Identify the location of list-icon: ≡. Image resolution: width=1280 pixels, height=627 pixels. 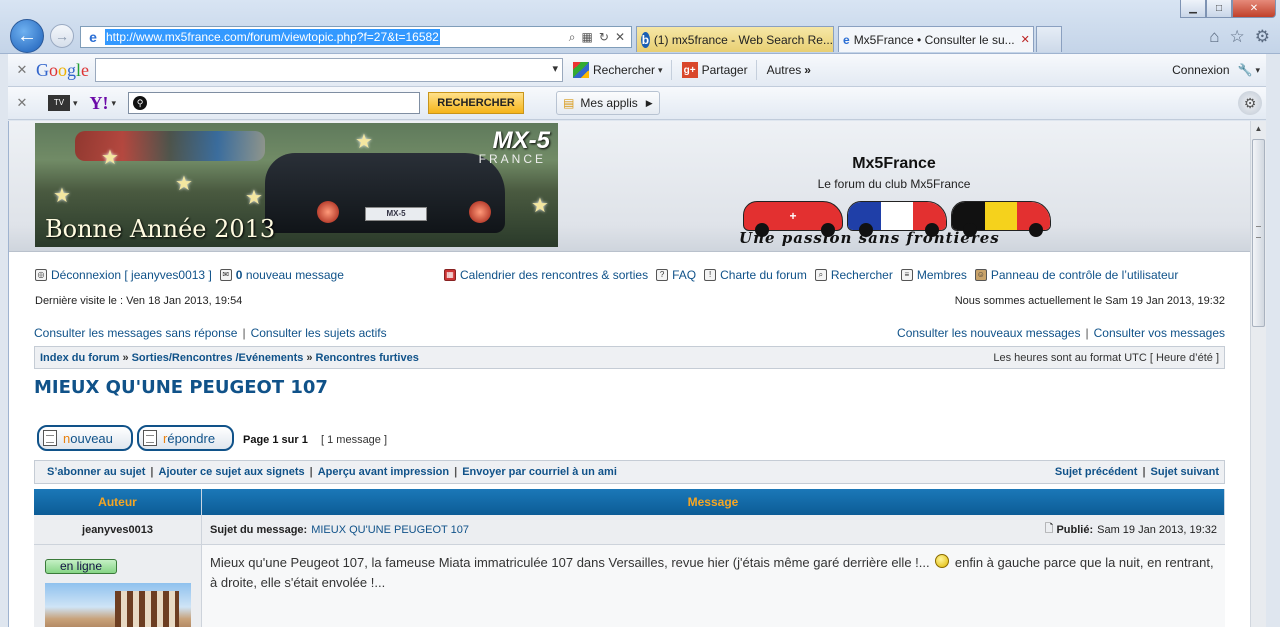
(906, 275).